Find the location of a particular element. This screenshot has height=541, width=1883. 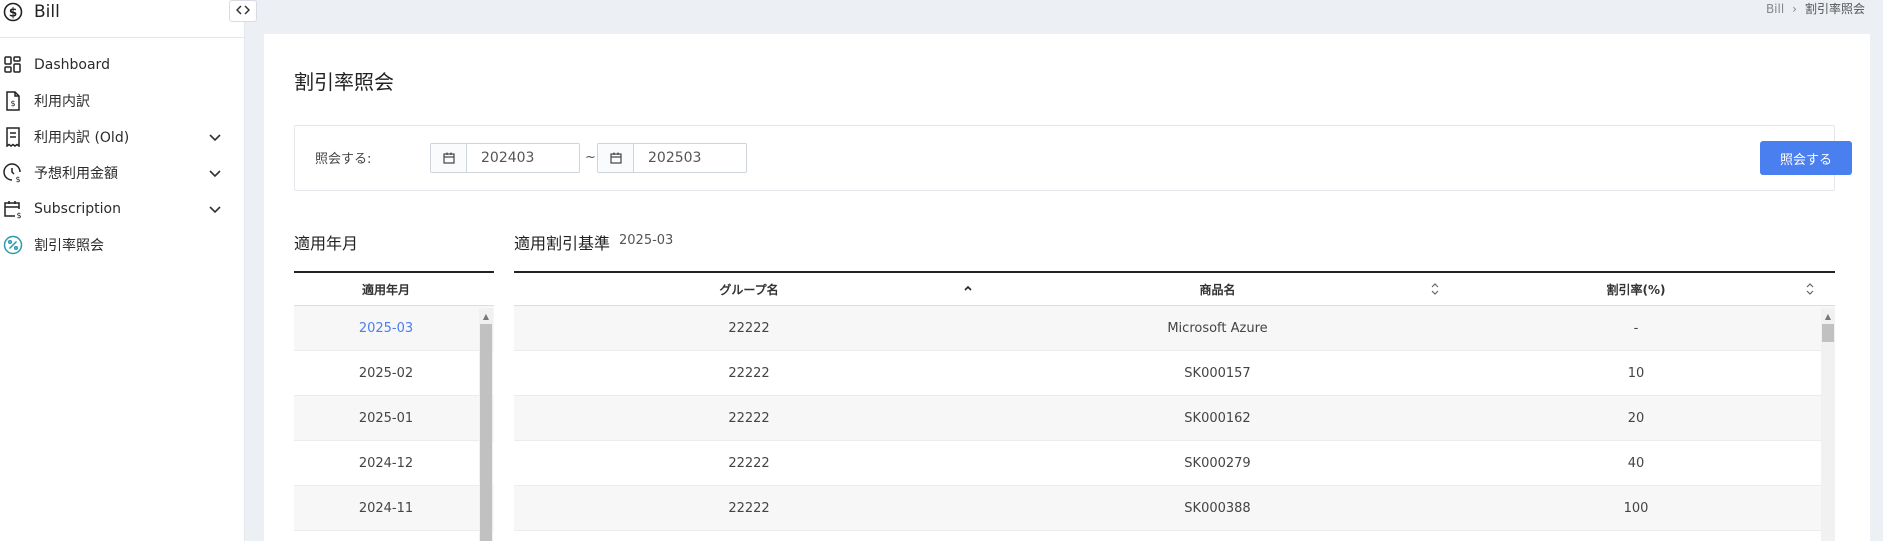

clock-dollar-icon: $ is located at coordinates (13, 173).